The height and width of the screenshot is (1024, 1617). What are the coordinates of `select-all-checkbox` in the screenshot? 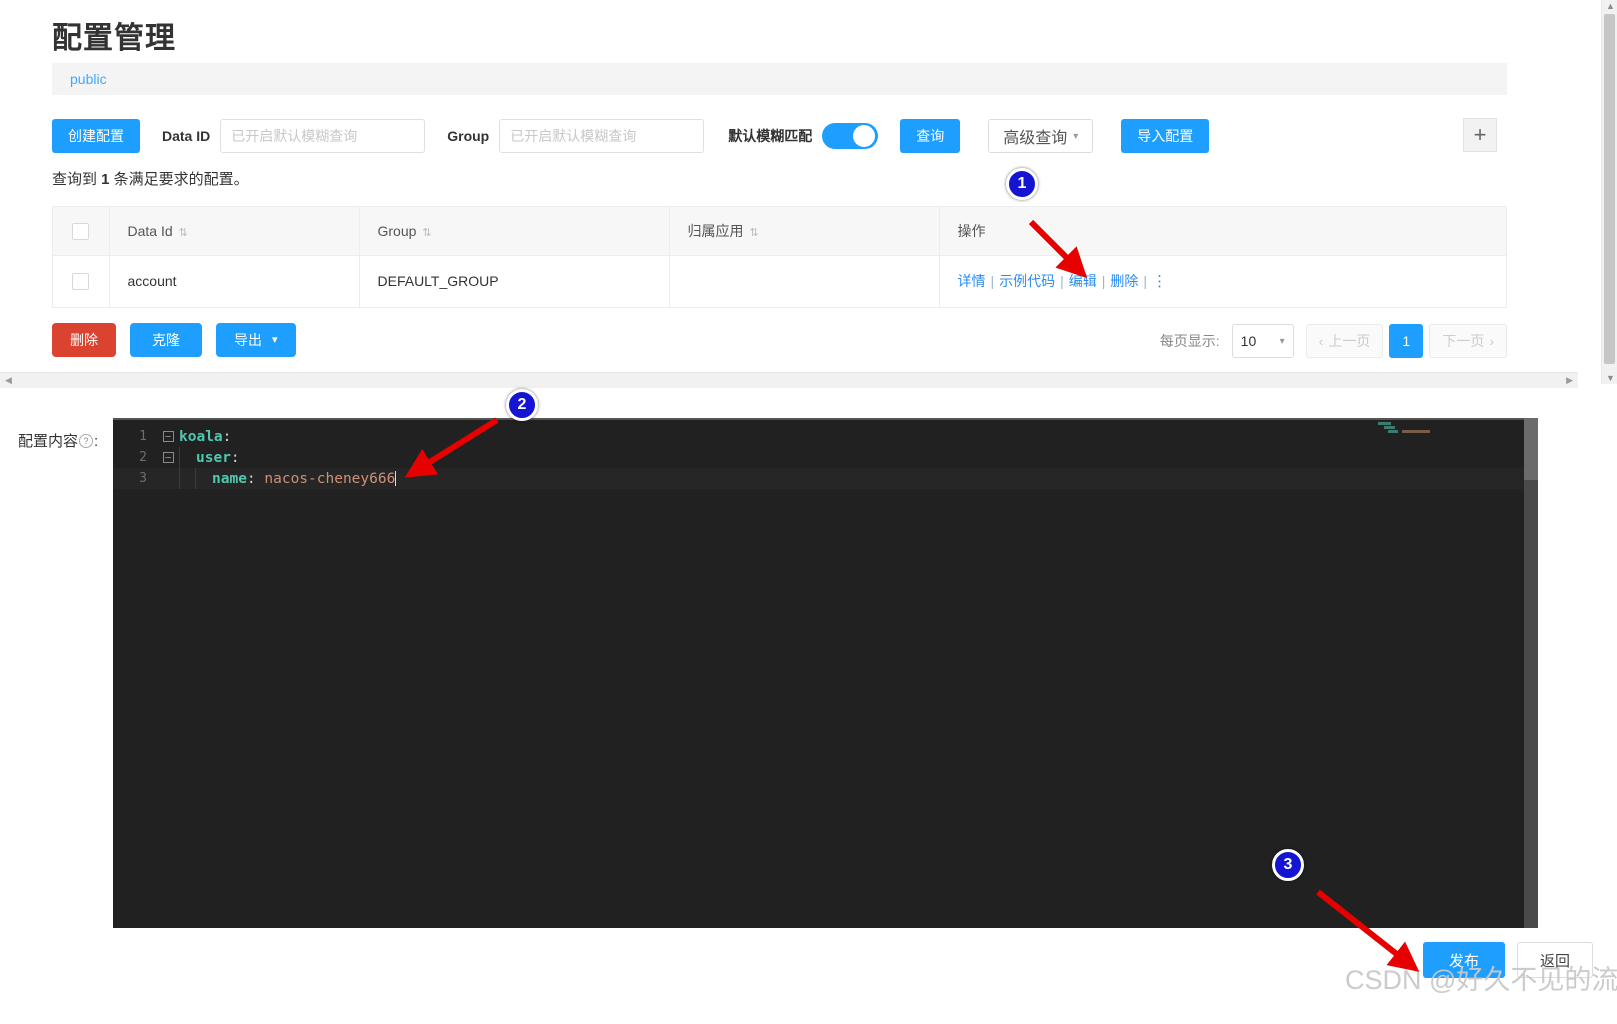 It's located at (81, 231).